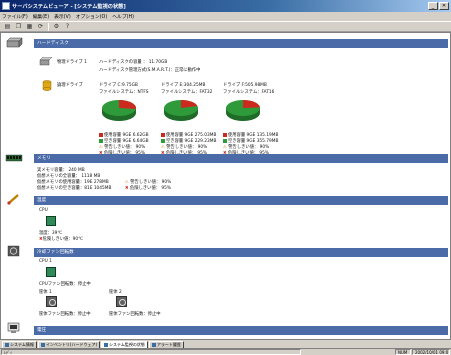  What do you see at coordinates (65, 284) in the screenshot?
I see `fan-cpu-status: CPUファン回転数：停止中` at bounding box center [65, 284].